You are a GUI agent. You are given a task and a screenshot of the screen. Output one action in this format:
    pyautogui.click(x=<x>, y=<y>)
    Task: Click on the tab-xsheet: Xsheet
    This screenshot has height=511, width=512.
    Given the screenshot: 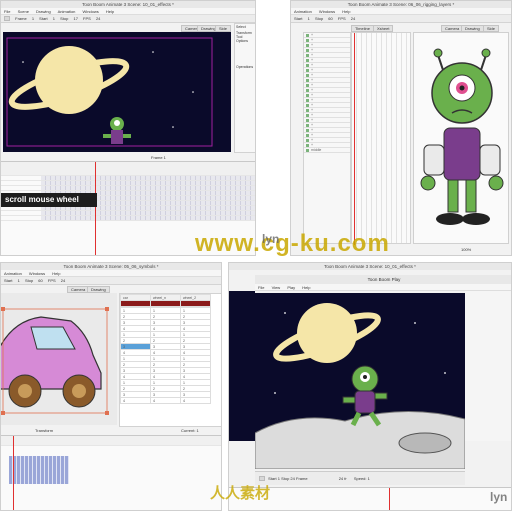 What is the action you would take?
    pyautogui.click(x=383, y=28)
    